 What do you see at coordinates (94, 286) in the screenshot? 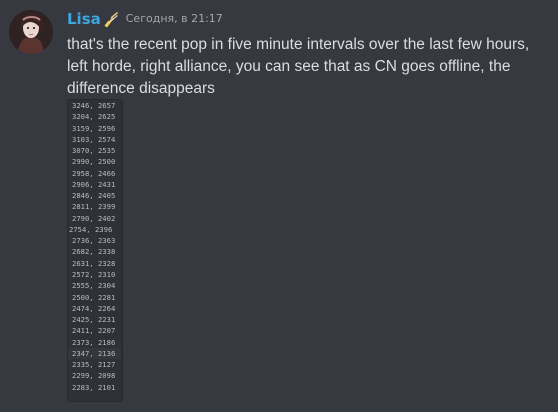
I see `code-row: 2555, 2304` at bounding box center [94, 286].